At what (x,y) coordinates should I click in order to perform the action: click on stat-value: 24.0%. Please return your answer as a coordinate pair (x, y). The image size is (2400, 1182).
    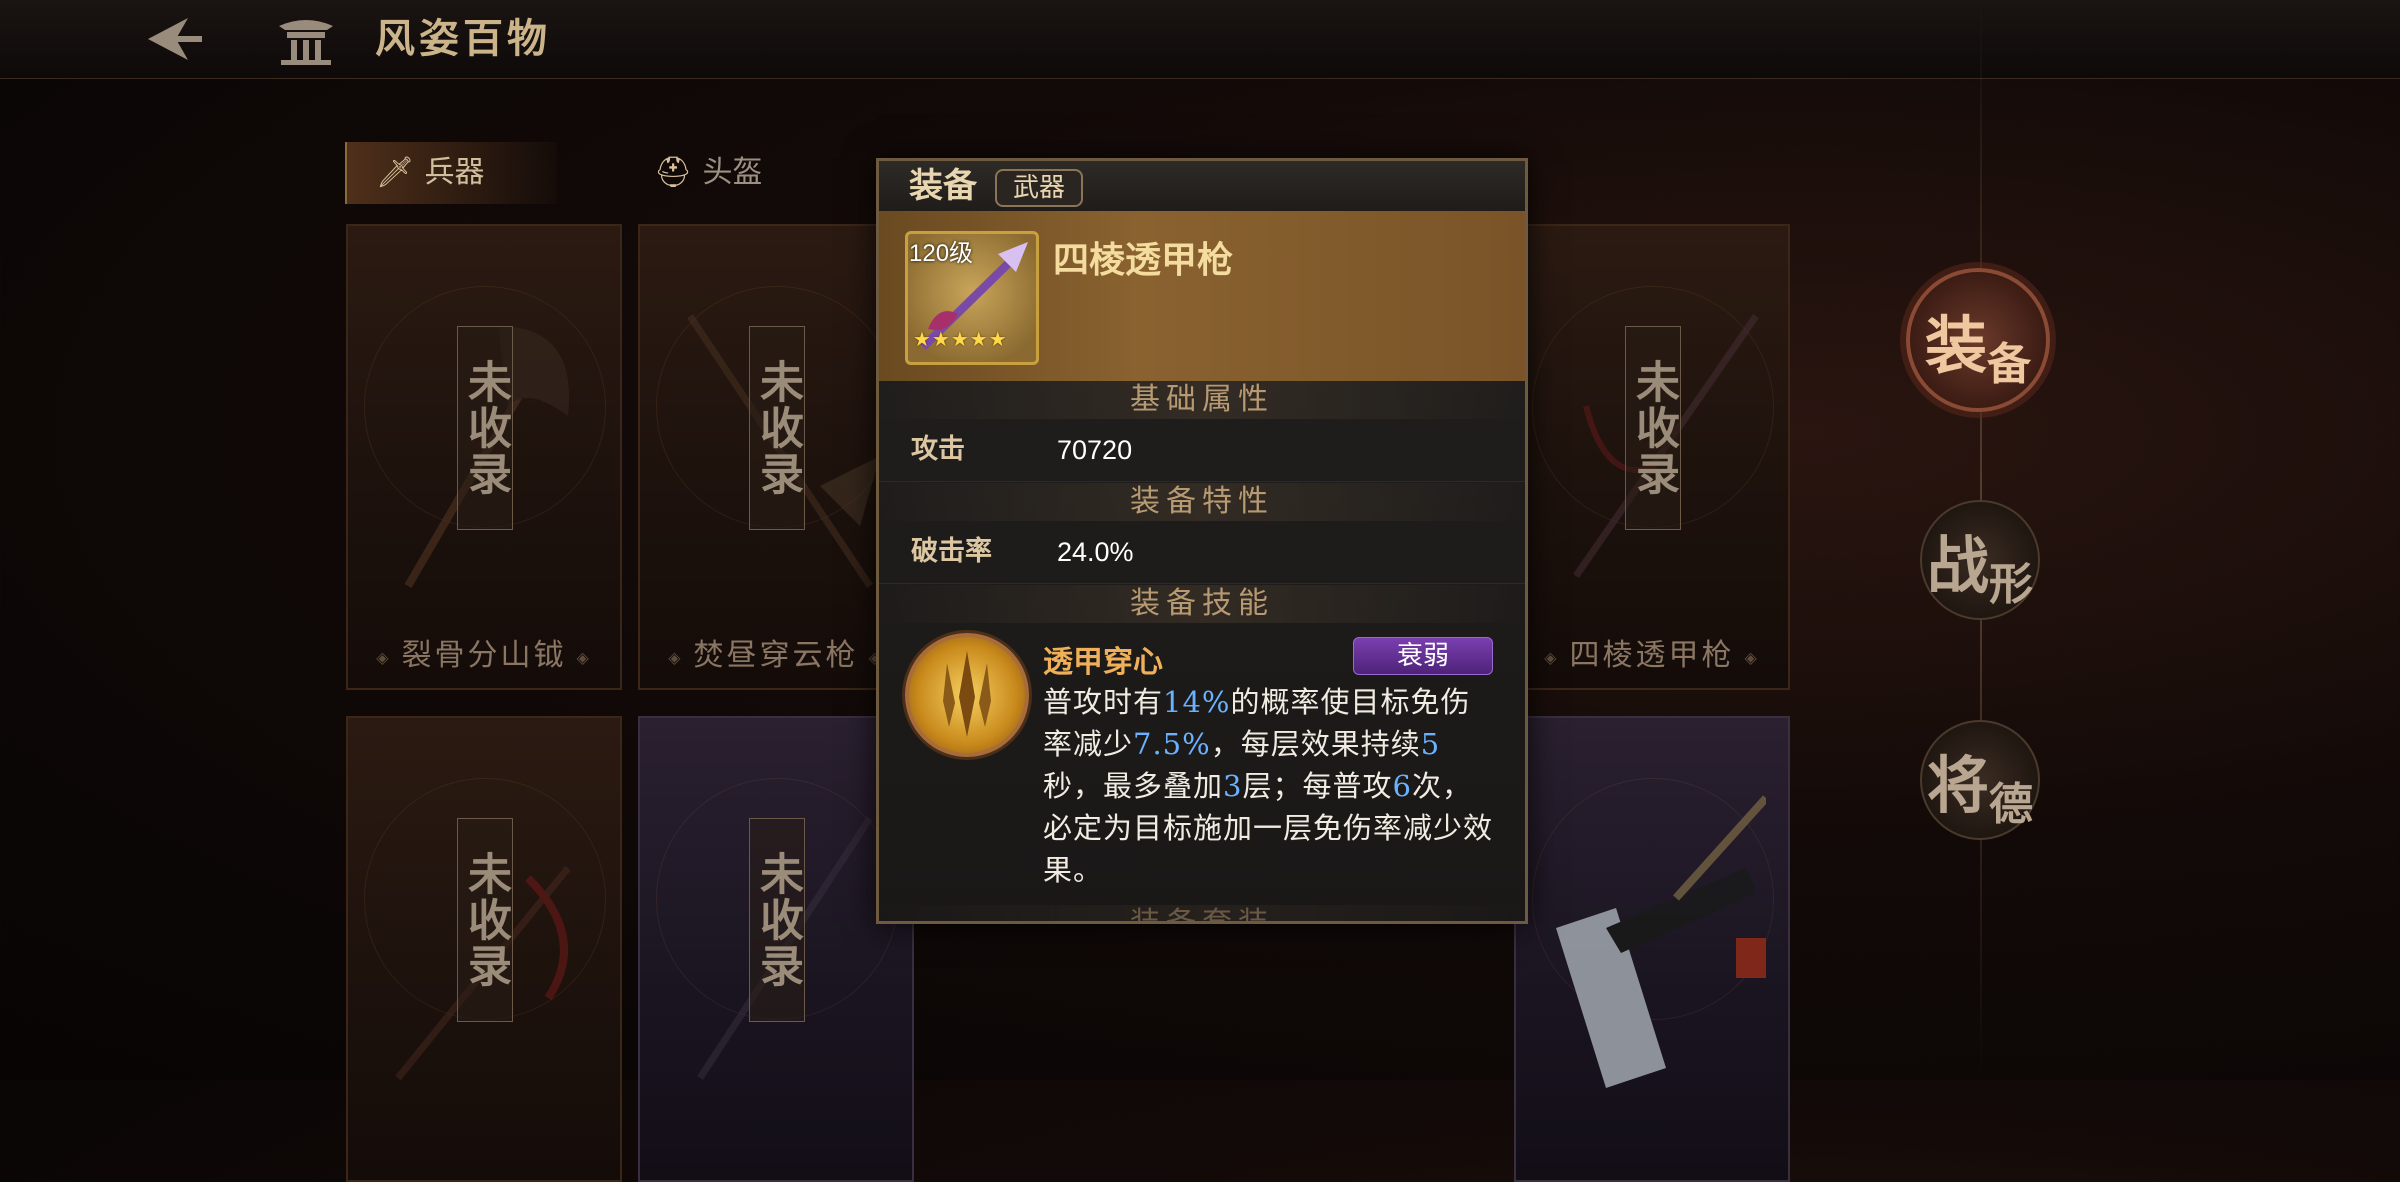
    Looking at the image, I should click on (1095, 552).